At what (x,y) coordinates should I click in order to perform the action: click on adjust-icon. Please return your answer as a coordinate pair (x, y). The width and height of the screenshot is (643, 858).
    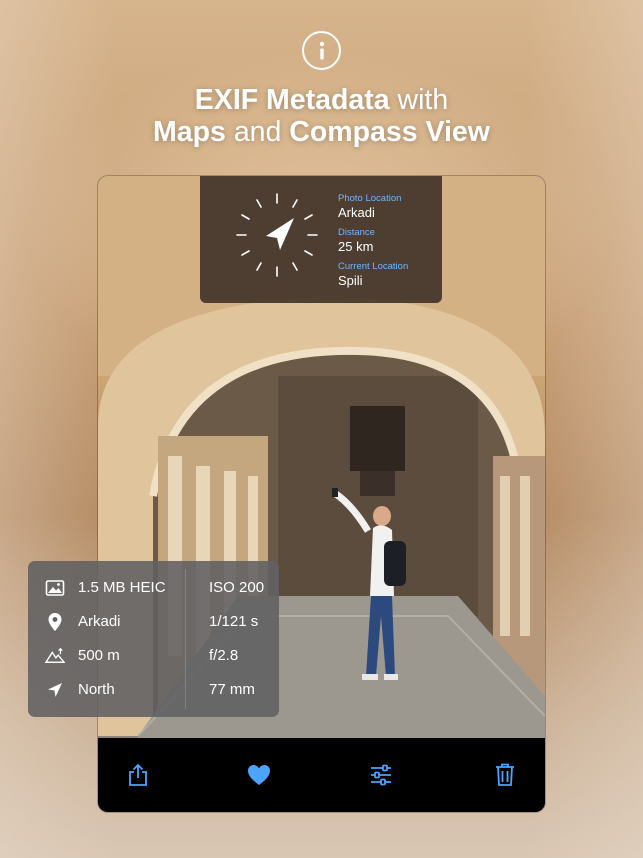
    Looking at the image, I should click on (381, 775).